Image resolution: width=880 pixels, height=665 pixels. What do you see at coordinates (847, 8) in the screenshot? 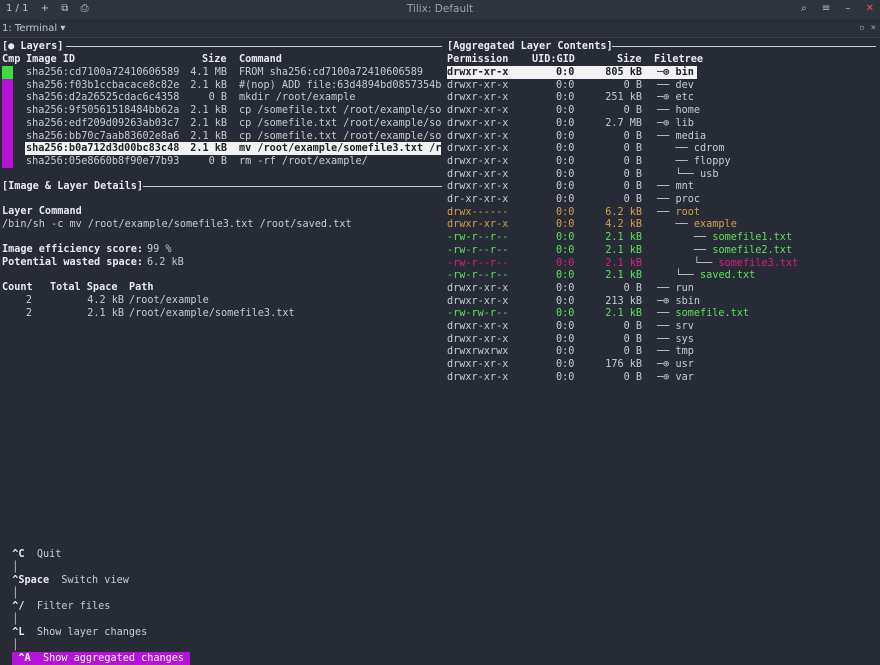
I see `minimize-icon: –` at bounding box center [847, 8].